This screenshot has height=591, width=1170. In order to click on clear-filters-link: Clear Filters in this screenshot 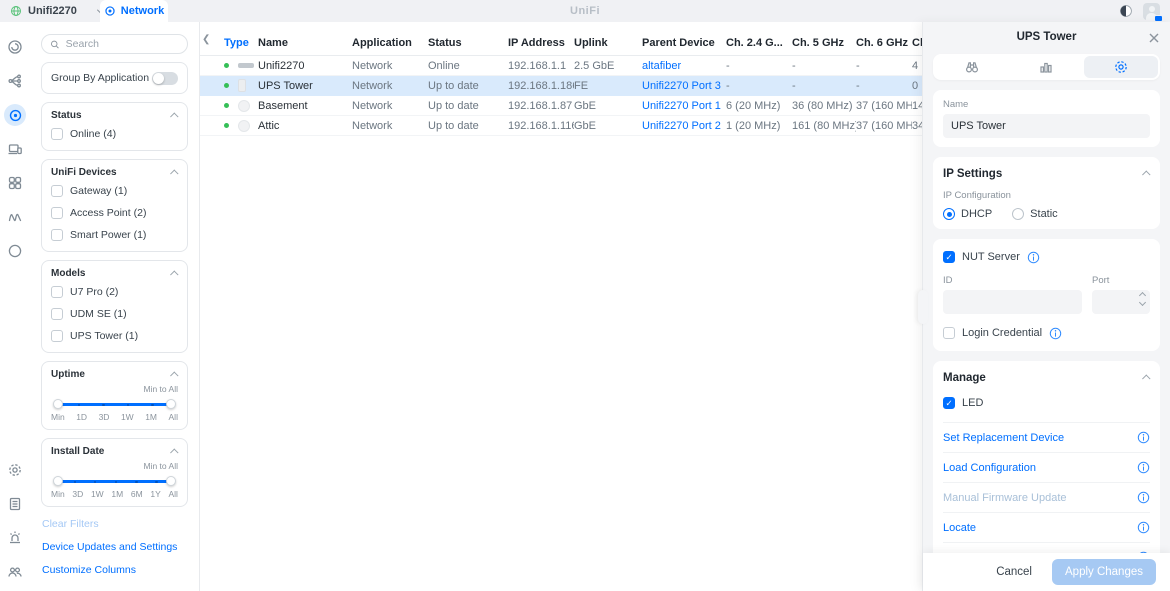, I will do `click(114, 524)`.